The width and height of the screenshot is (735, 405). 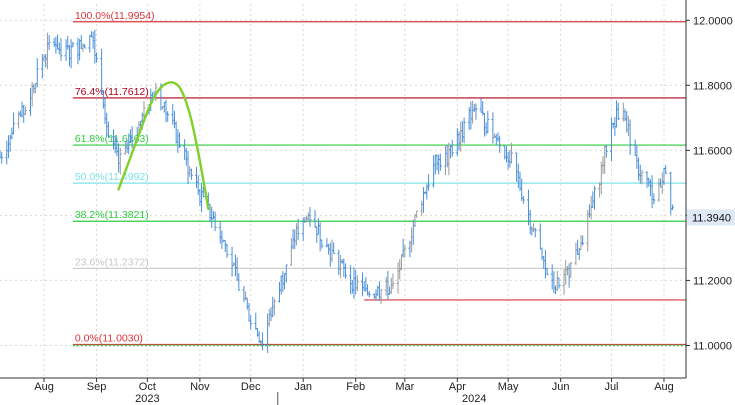 I want to click on y-tick-label-2: 11.6000, so click(x=712, y=151).